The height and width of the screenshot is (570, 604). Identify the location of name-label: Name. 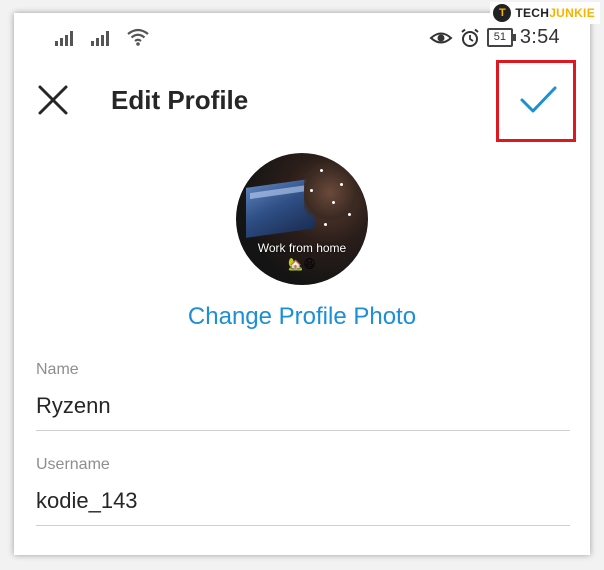
(57, 369).